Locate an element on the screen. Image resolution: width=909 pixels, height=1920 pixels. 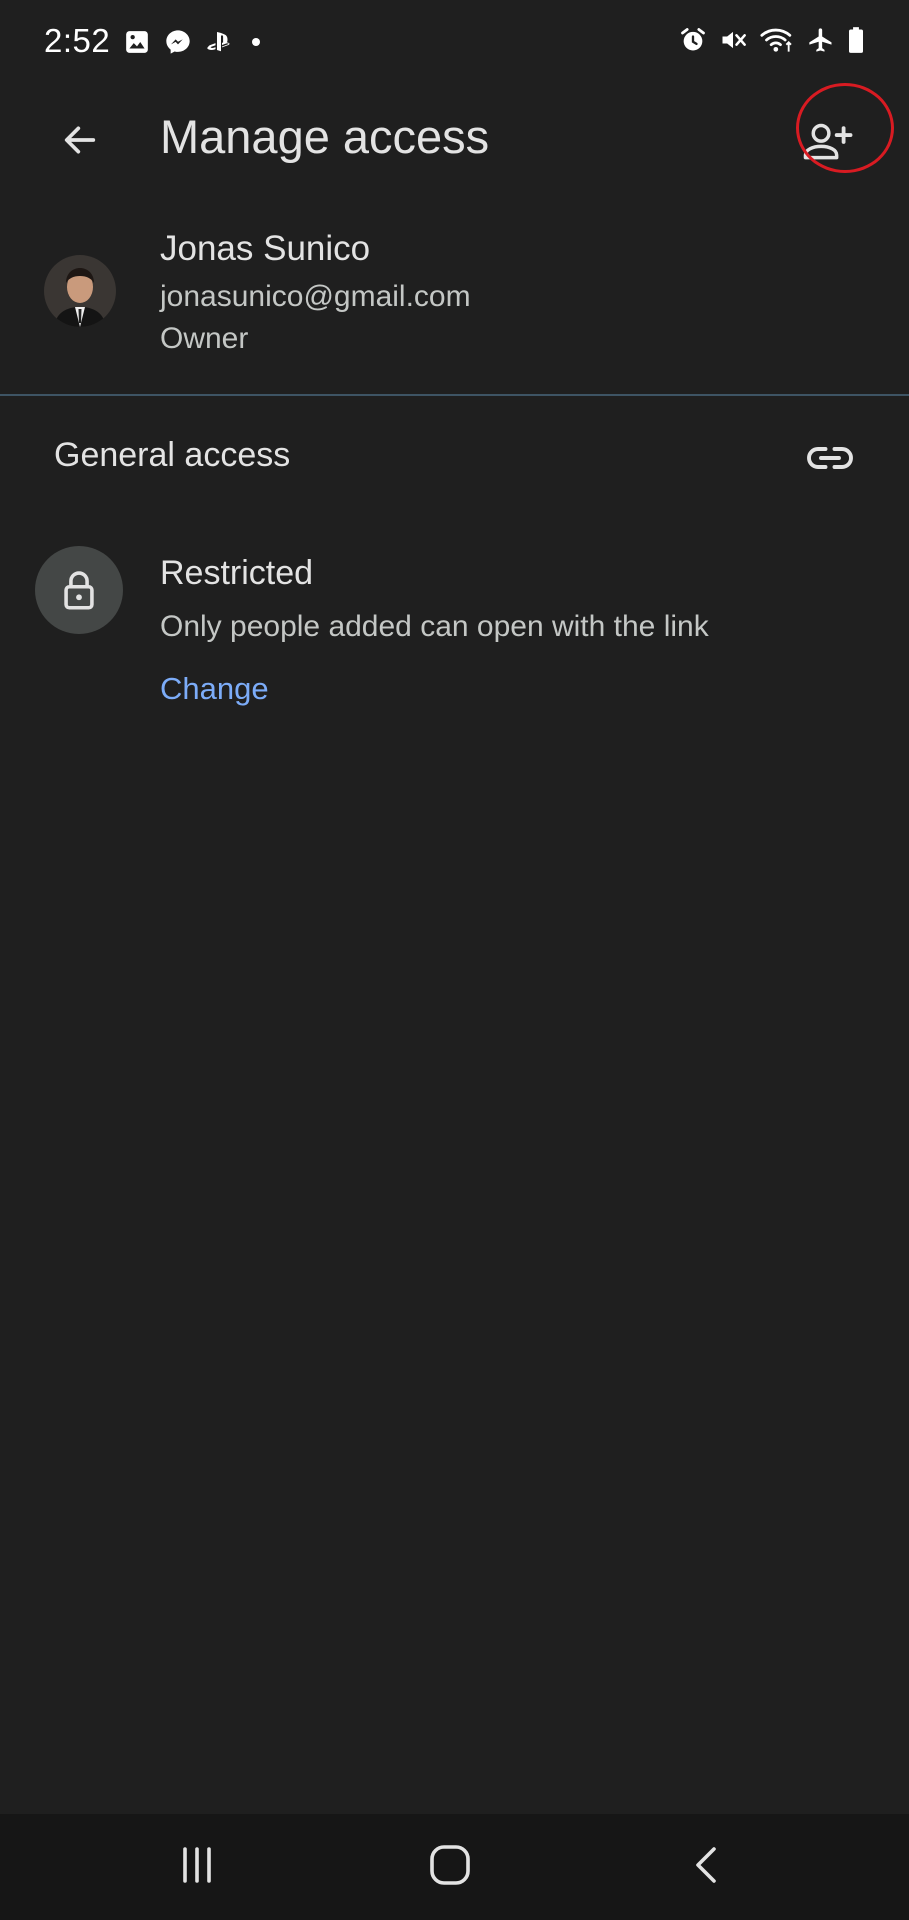
link-icon is located at coordinates (830, 458).